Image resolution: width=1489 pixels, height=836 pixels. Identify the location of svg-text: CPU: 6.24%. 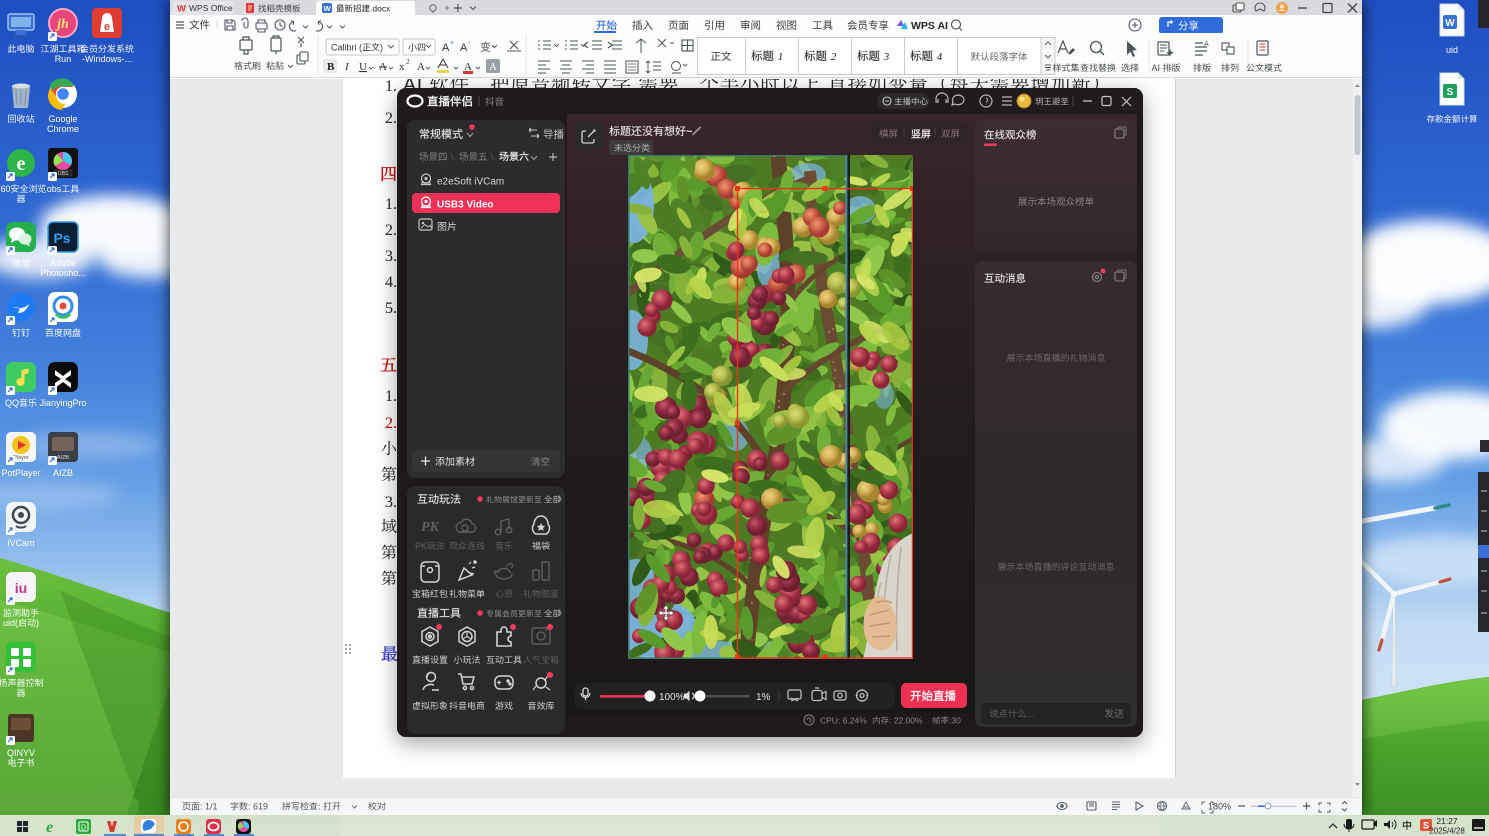
(843, 721).